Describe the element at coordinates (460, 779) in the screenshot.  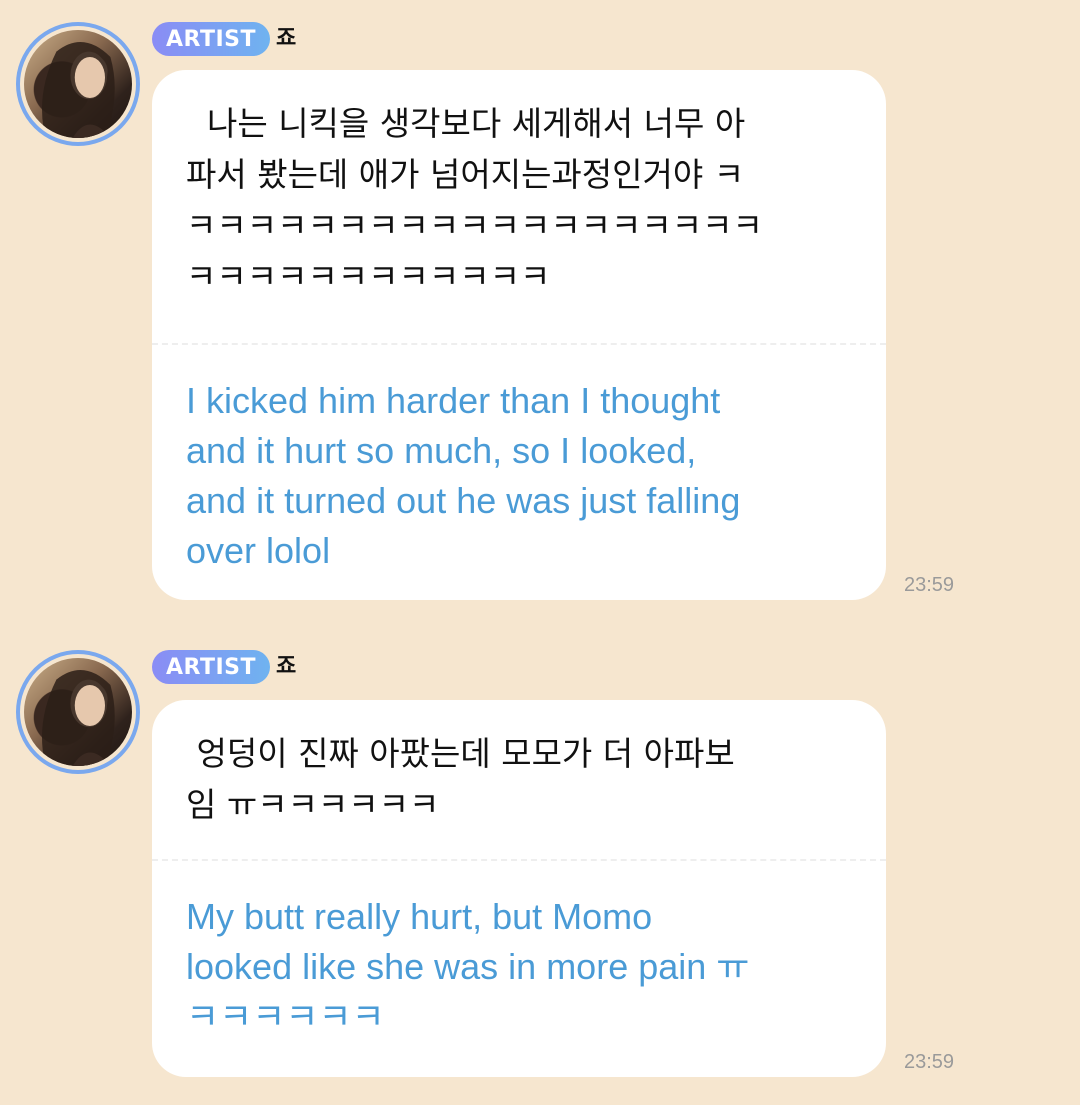
I see `original-text: 엉덩이 진짜 아팠는데 모모가 더 아파보 임 ㅠㅋㅋㅋㅋㅋㅋ` at that location.